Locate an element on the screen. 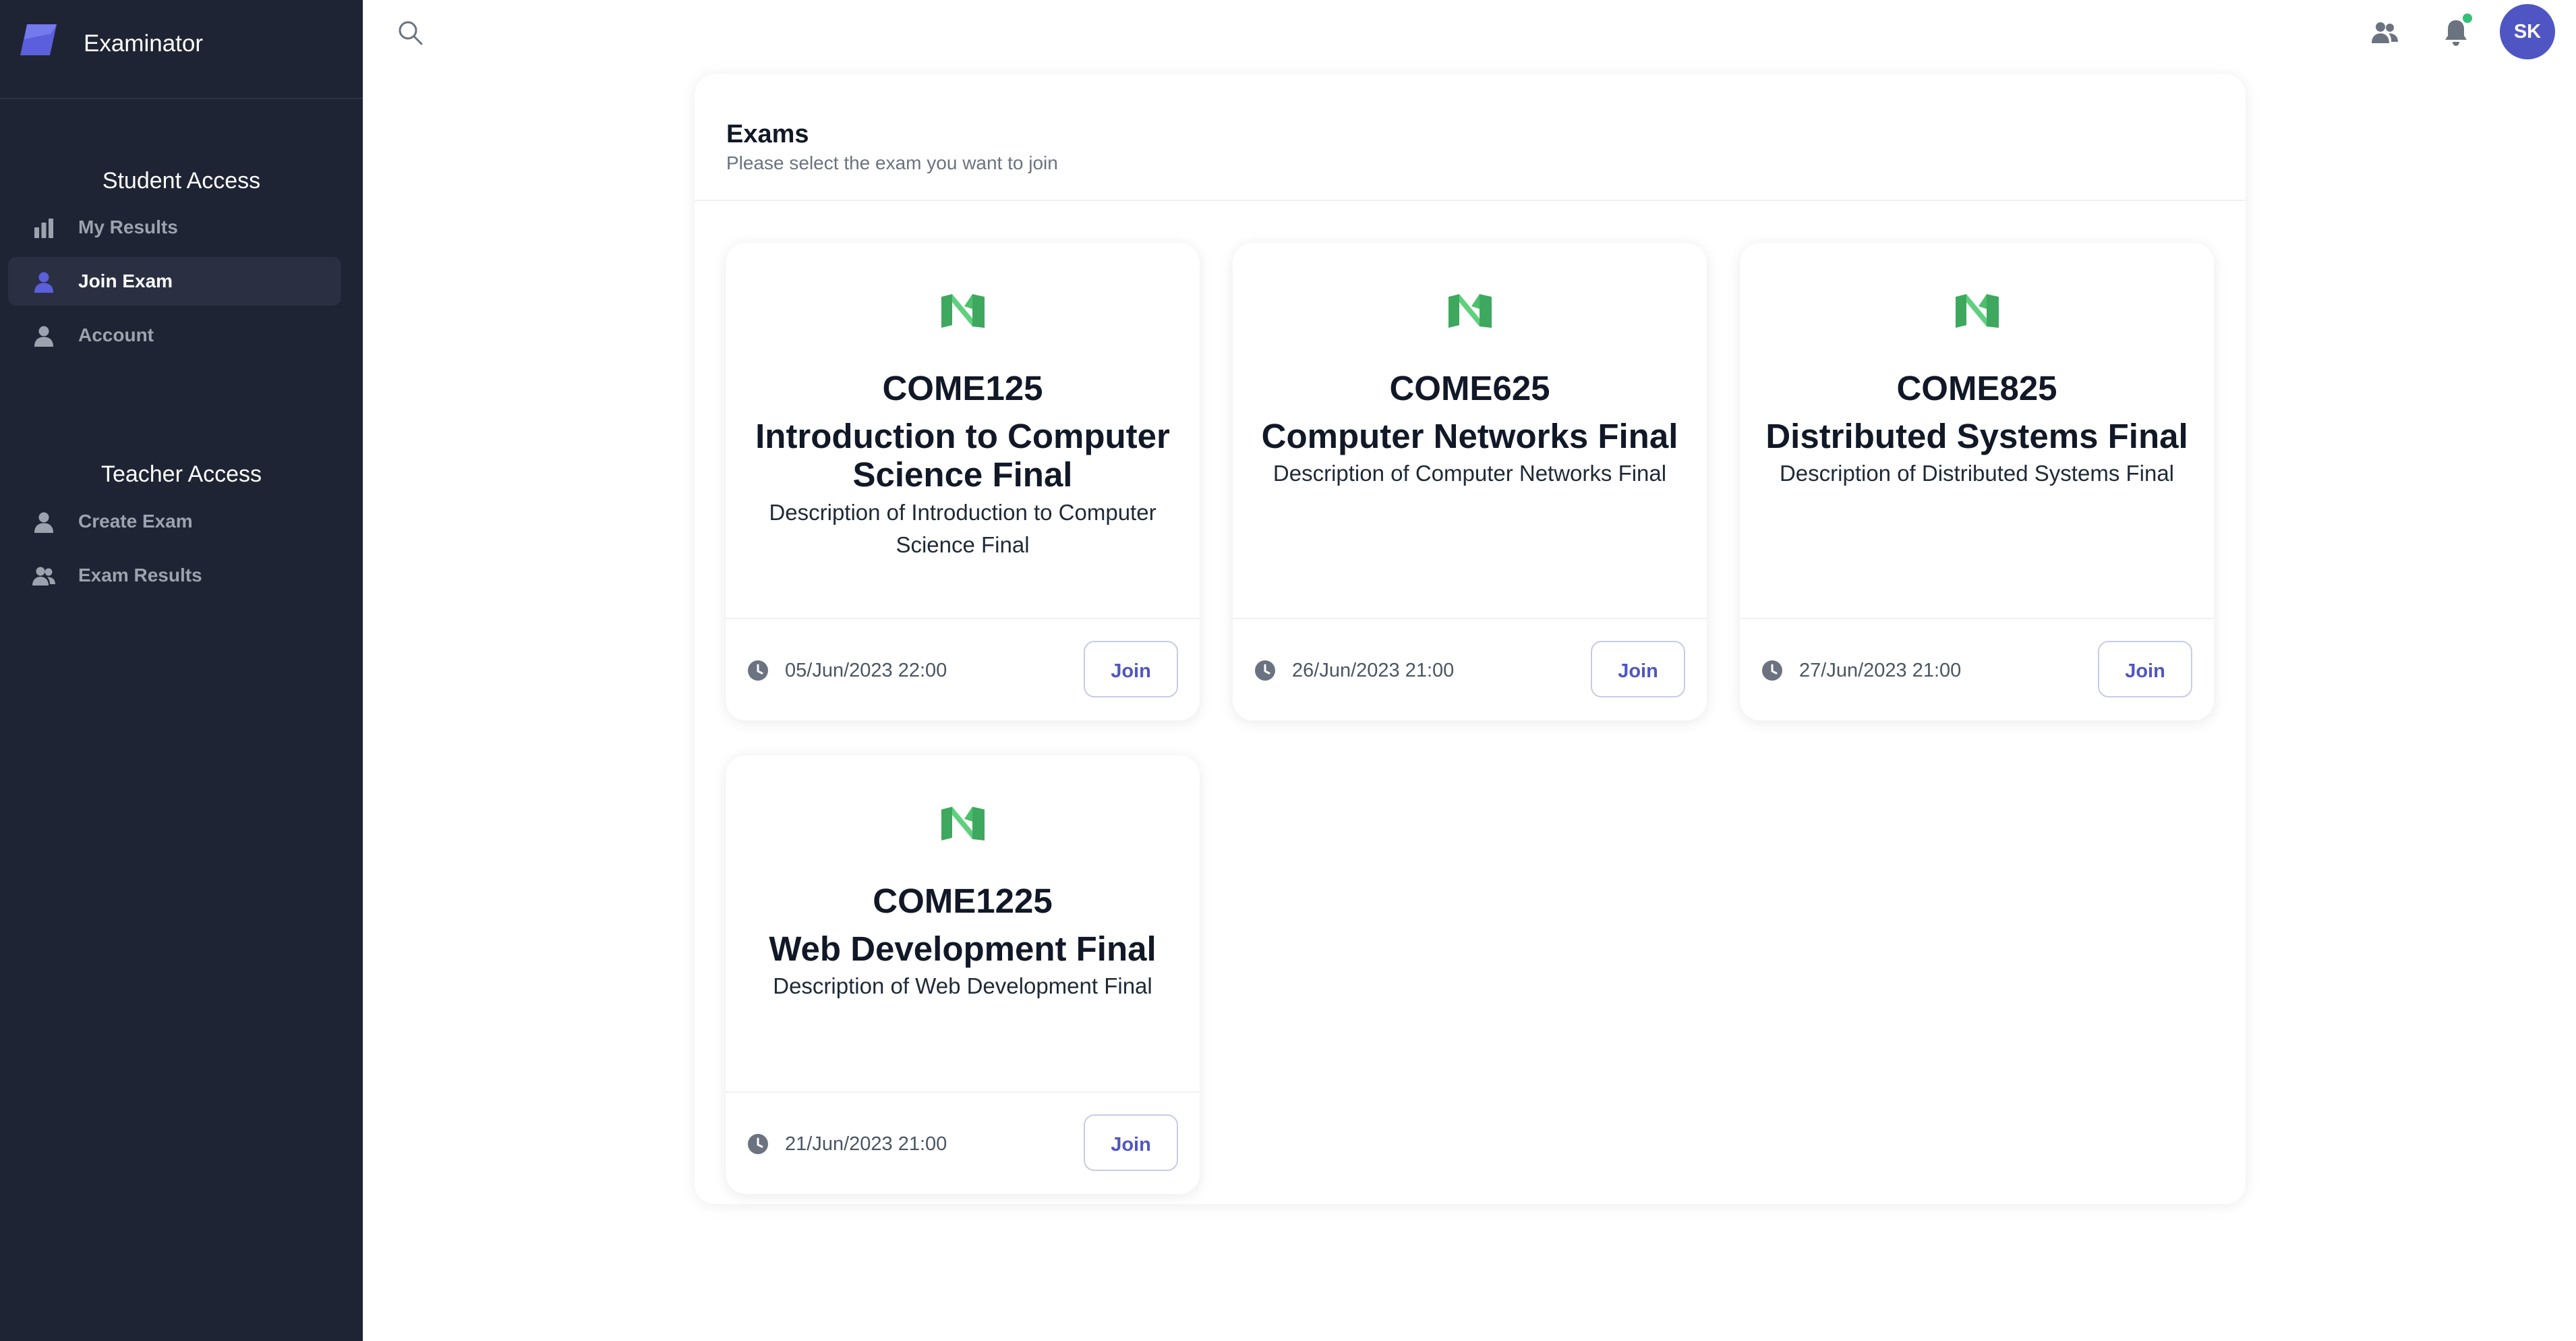 This screenshot has height=1341, width=2576. exam-title: Distributed Systems Final is located at coordinates (1977, 436).